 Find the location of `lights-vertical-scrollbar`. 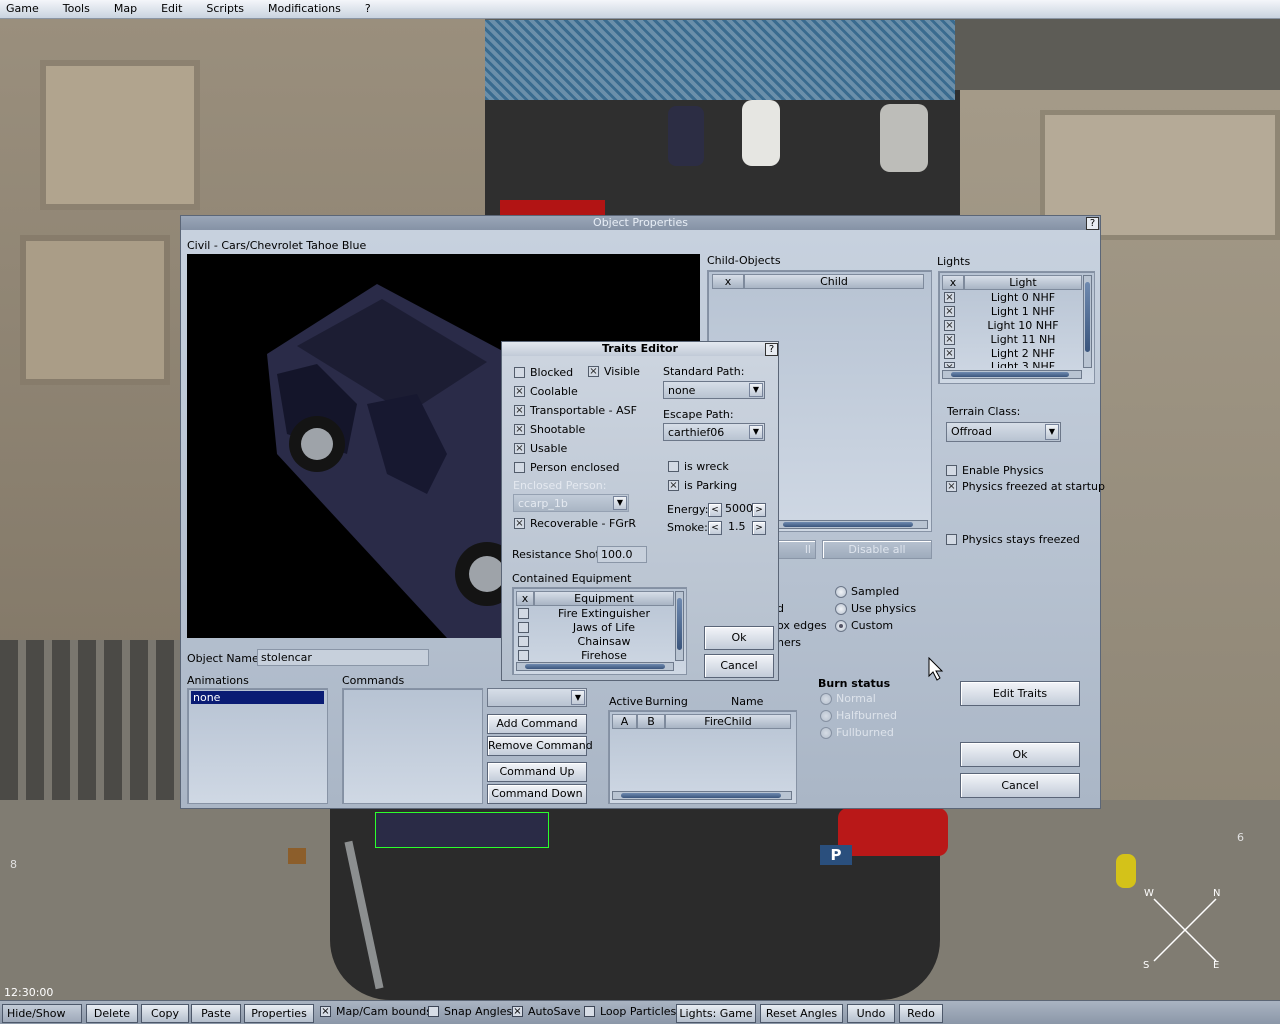

lights-vertical-scrollbar is located at coordinates (1087, 321).